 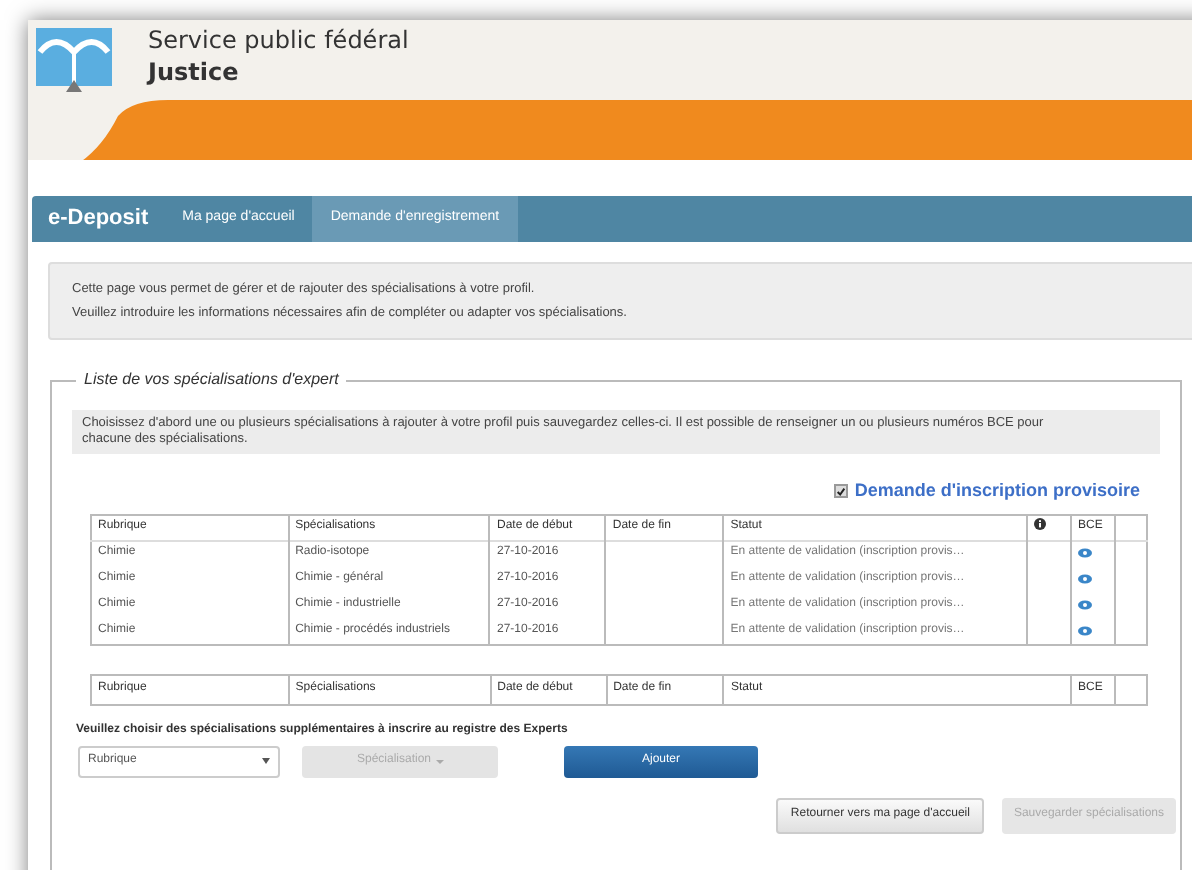 I want to click on checkbox-label: Demande d'inscription provisoire, so click(x=997, y=491).